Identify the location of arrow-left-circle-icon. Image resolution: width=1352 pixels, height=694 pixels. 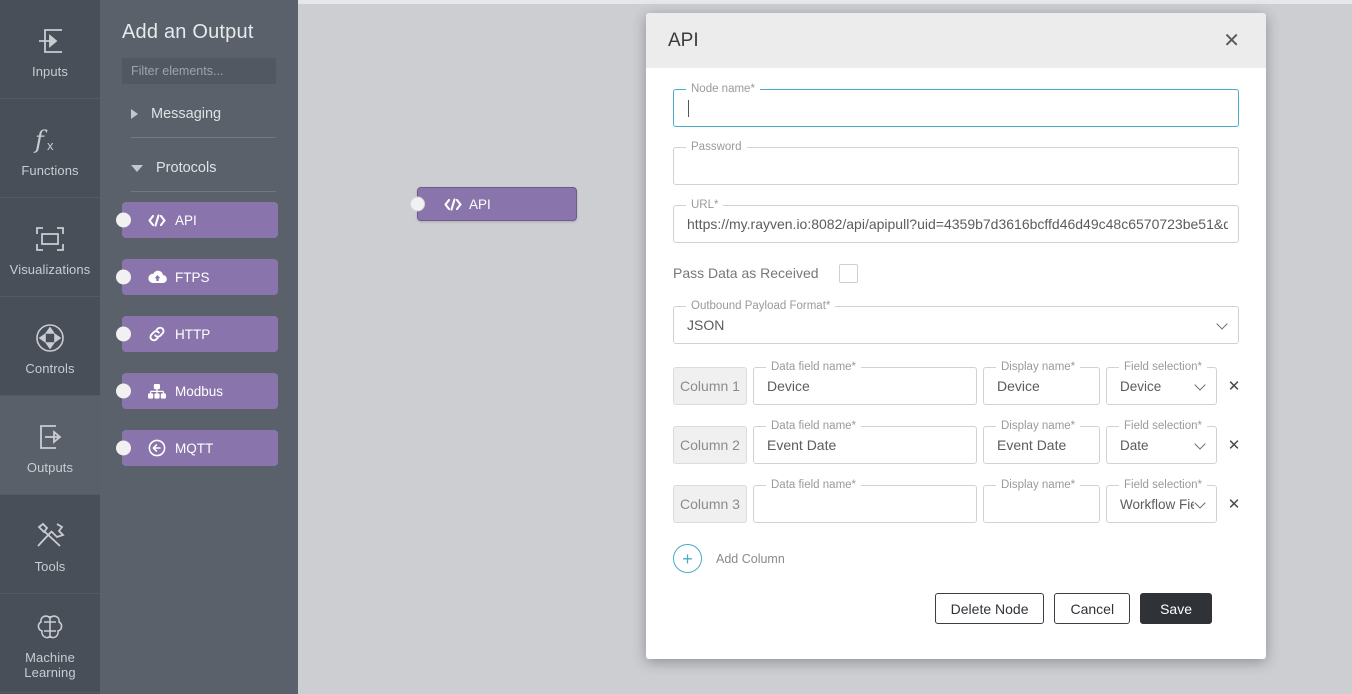
(157, 448).